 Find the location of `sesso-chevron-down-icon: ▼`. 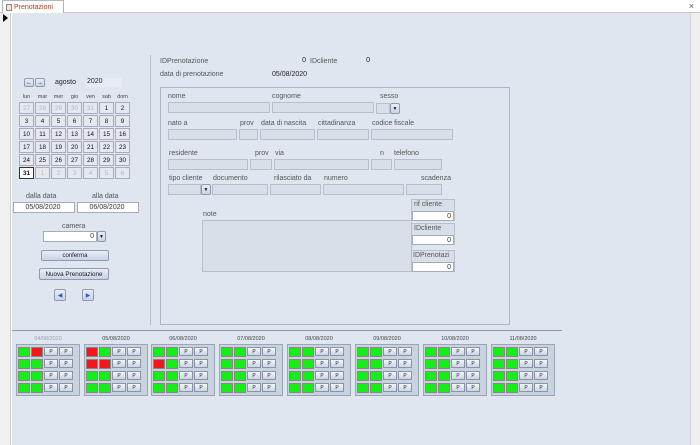

sesso-chevron-down-icon: ▼ is located at coordinates (395, 108).